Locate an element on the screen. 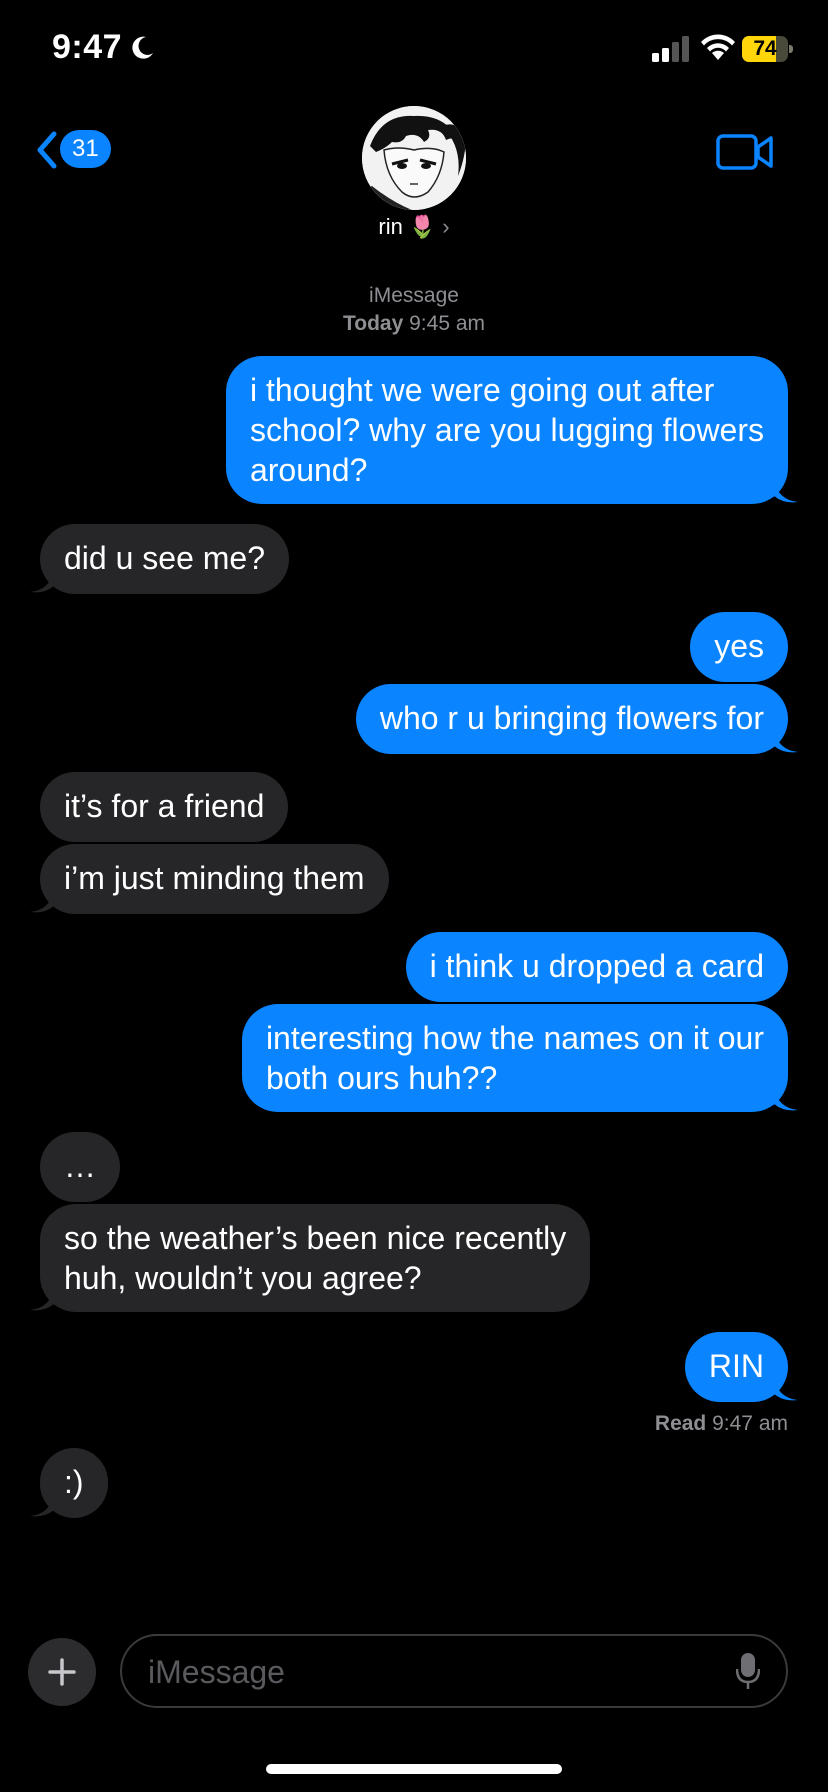 The image size is (828, 1792). chevron-right-icon: › is located at coordinates (446, 226).